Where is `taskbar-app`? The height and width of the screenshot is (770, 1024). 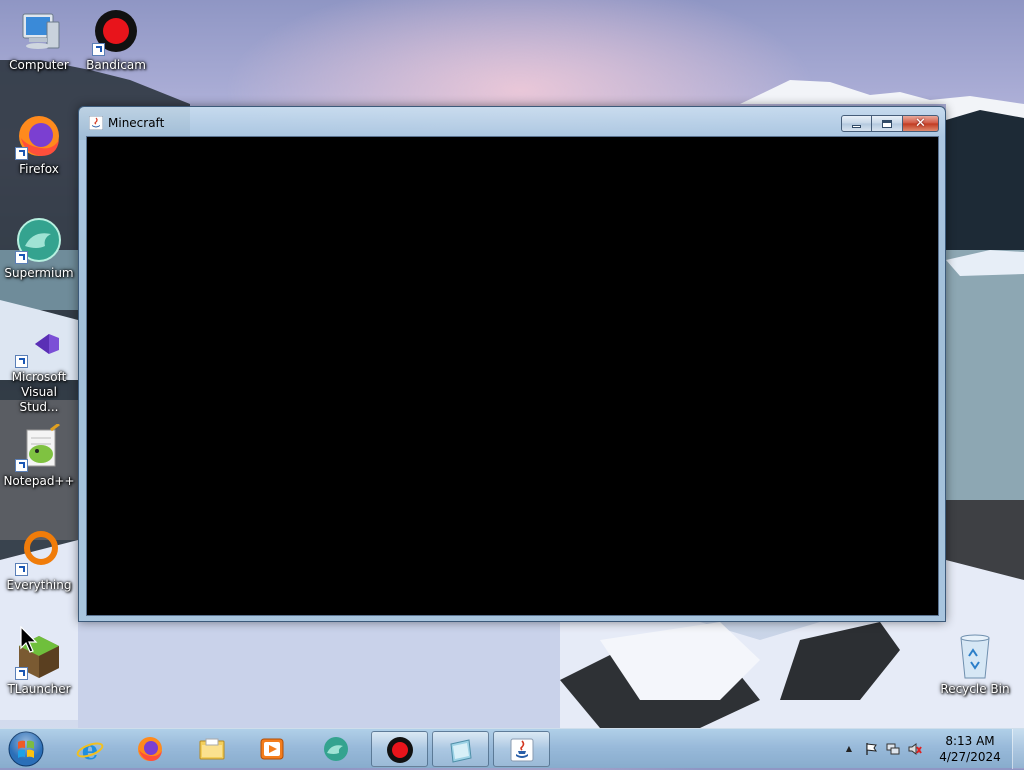 taskbar-app is located at coordinates (460, 749).